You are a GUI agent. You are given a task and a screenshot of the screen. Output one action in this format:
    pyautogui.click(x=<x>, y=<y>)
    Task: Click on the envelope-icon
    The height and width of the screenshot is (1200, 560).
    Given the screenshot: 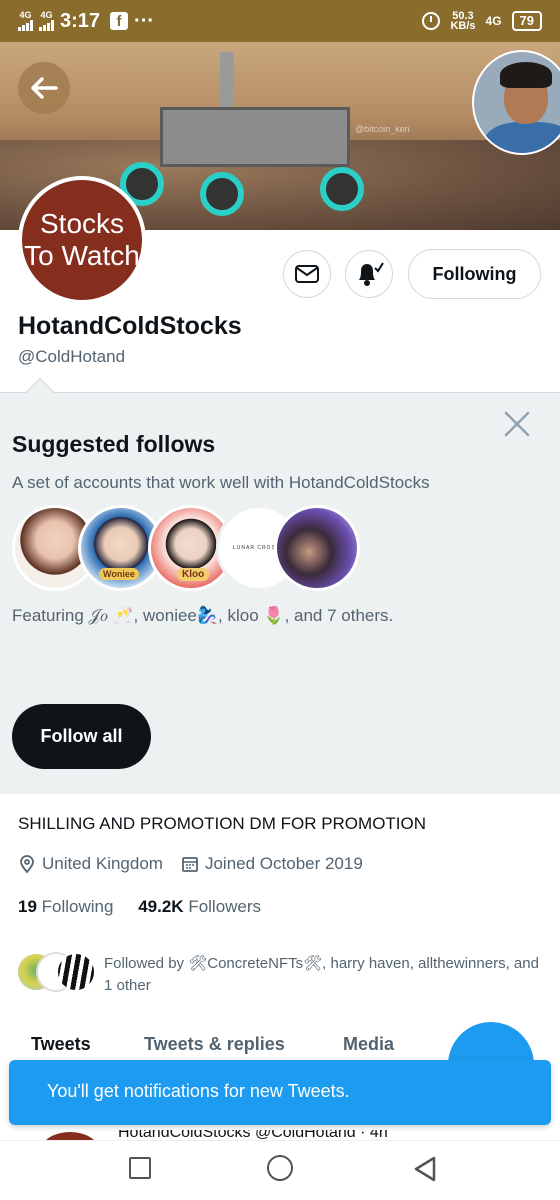 What is the action you would take?
    pyautogui.click(x=307, y=274)
    